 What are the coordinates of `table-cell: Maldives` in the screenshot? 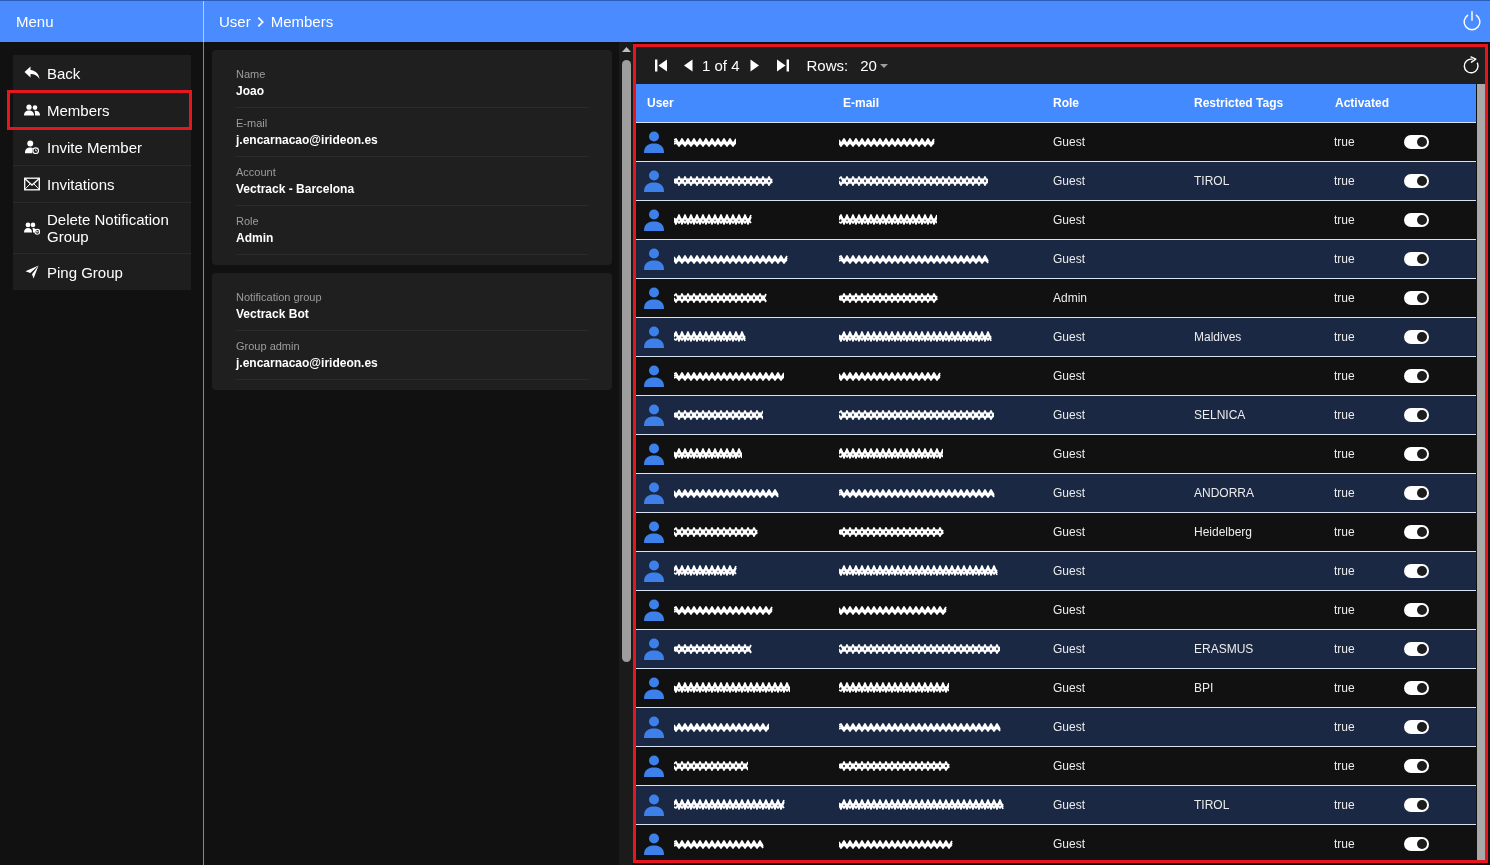 It's located at (1218, 337).